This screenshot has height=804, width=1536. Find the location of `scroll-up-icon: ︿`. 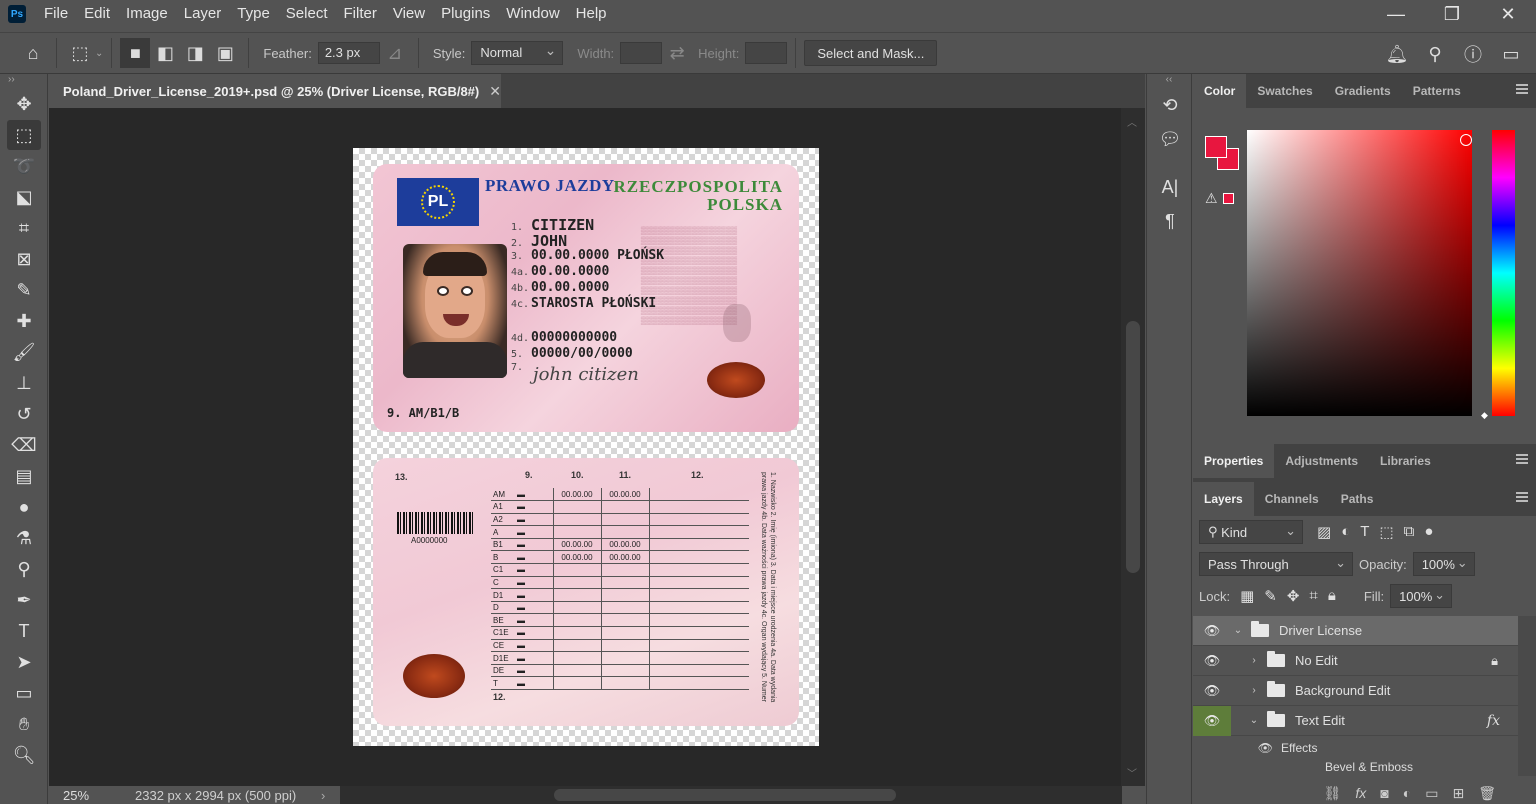

scroll-up-icon: ︿ is located at coordinates (1132, 121).